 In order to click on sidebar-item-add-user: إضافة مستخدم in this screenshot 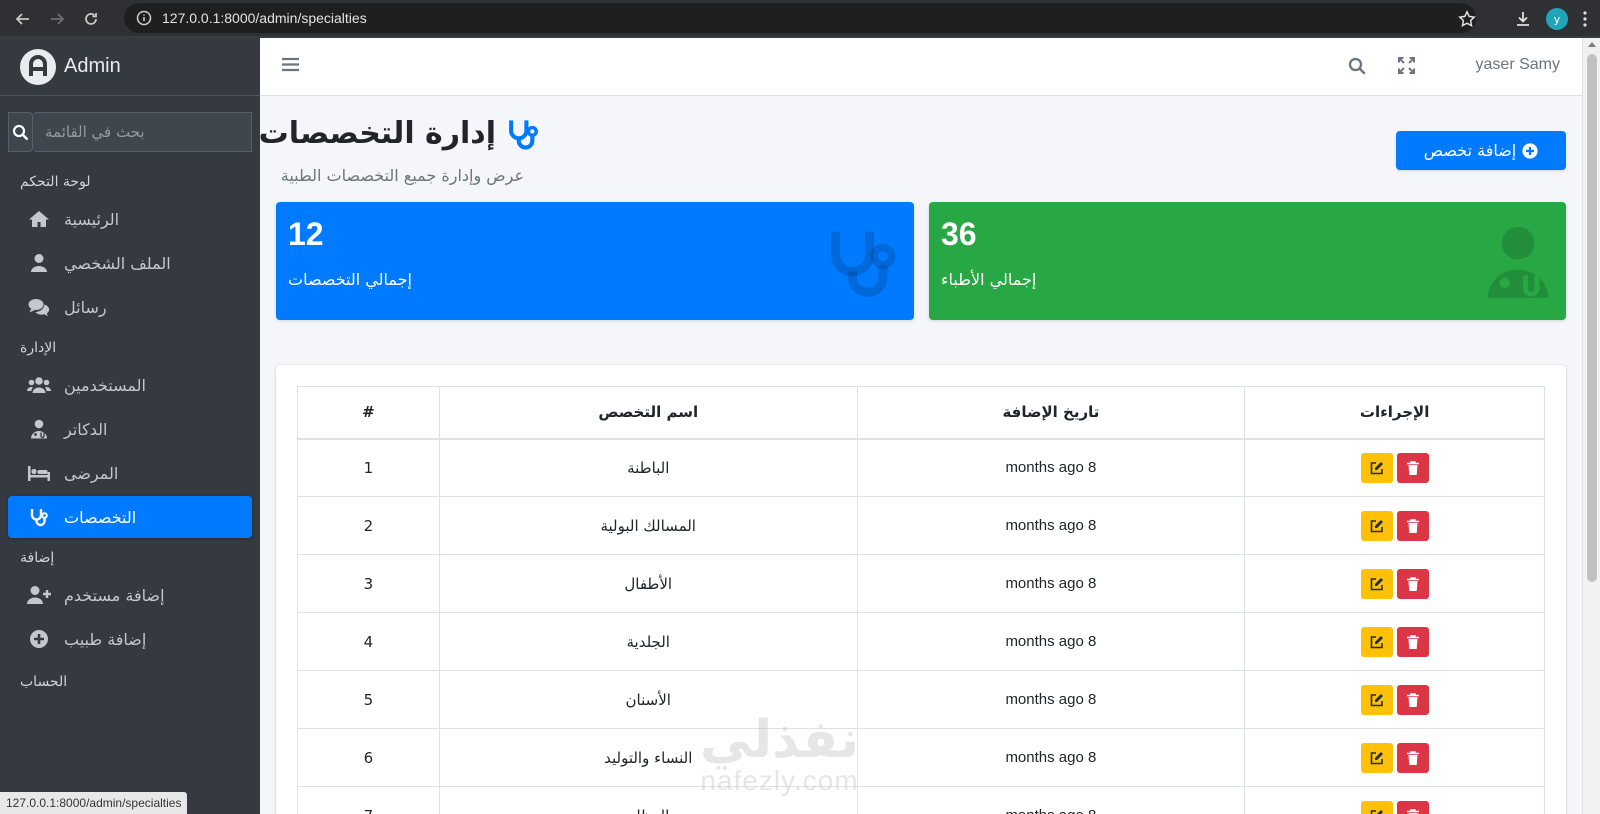, I will do `click(130, 595)`.